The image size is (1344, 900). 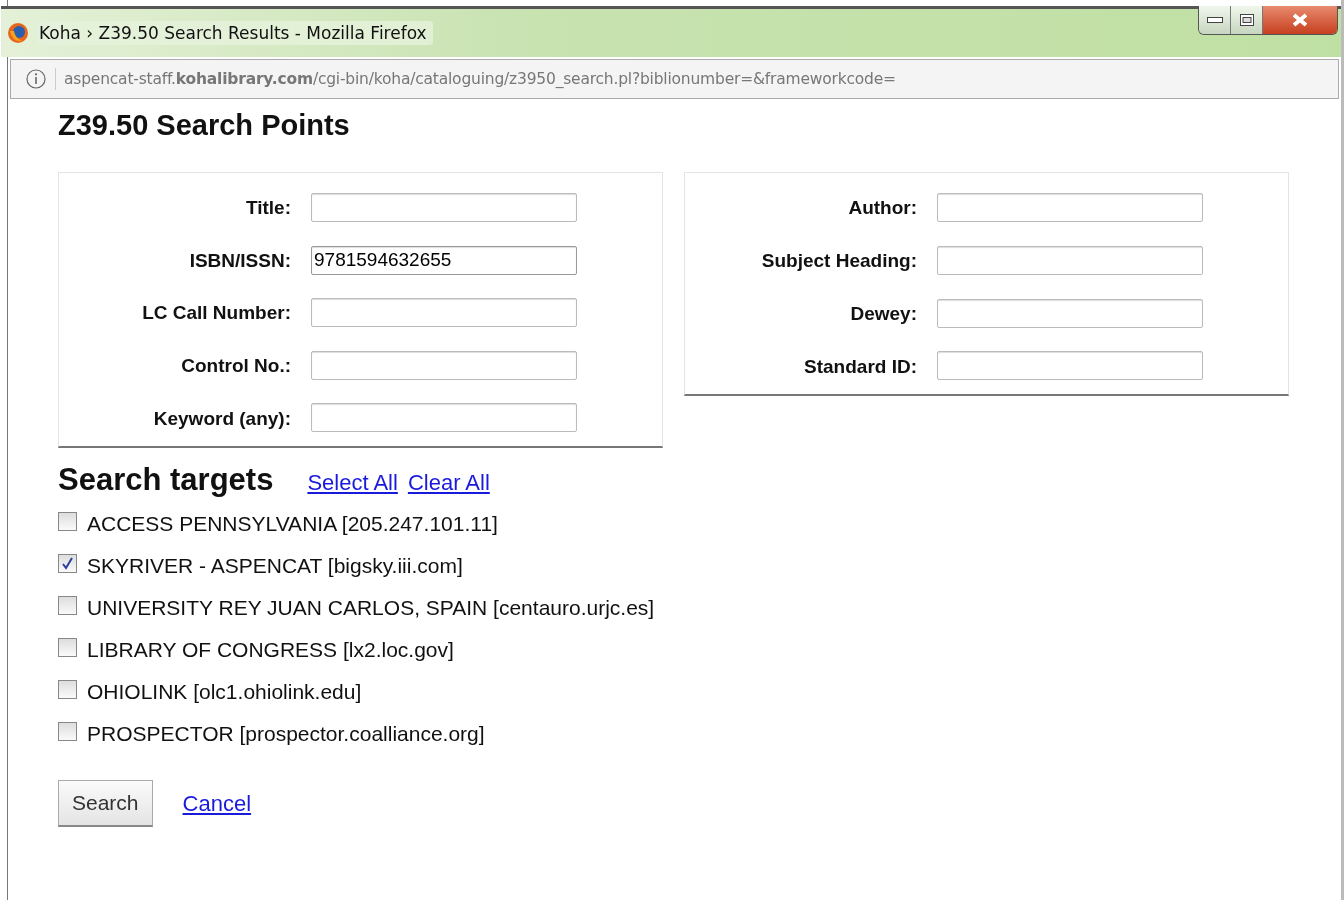 What do you see at coordinates (222, 418) in the screenshot?
I see `field-label: Keyword (any):` at bounding box center [222, 418].